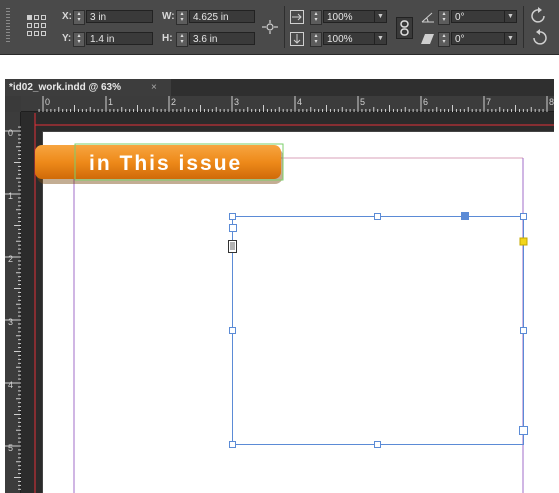 This screenshot has width=559, height=493. Describe the element at coordinates (222, 16) in the screenshot. I see `w-field: 4.625 in` at that location.